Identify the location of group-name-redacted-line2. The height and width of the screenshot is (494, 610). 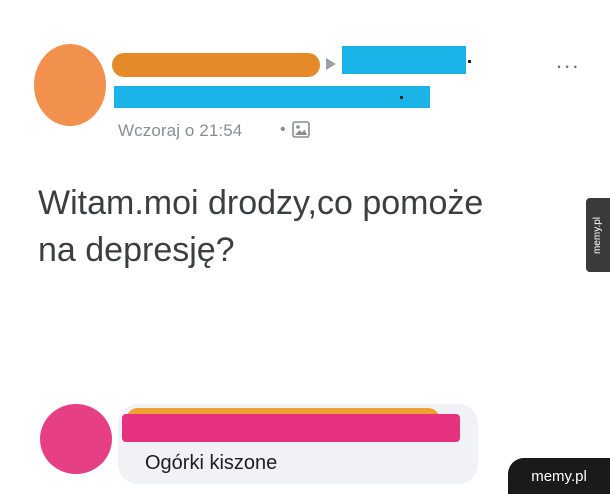
(272, 97).